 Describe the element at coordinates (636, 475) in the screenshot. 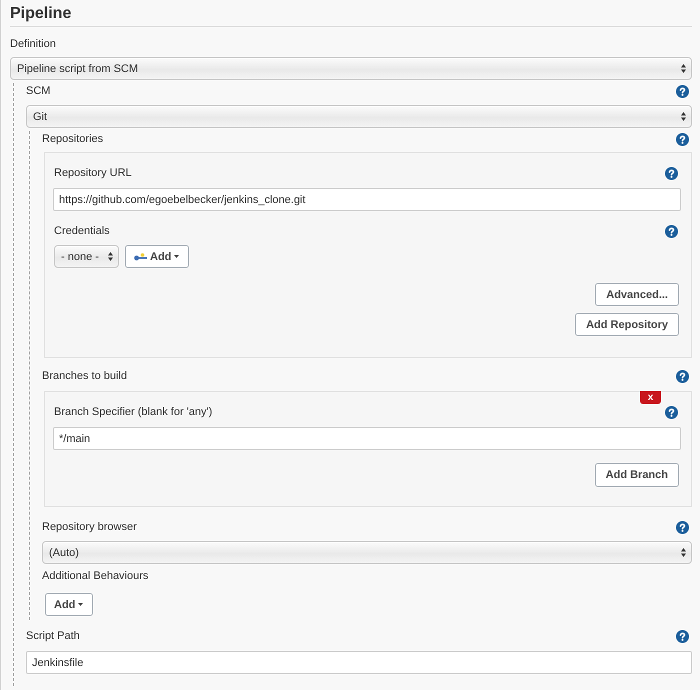

I see `add-branch-button: Add Branch` at that location.